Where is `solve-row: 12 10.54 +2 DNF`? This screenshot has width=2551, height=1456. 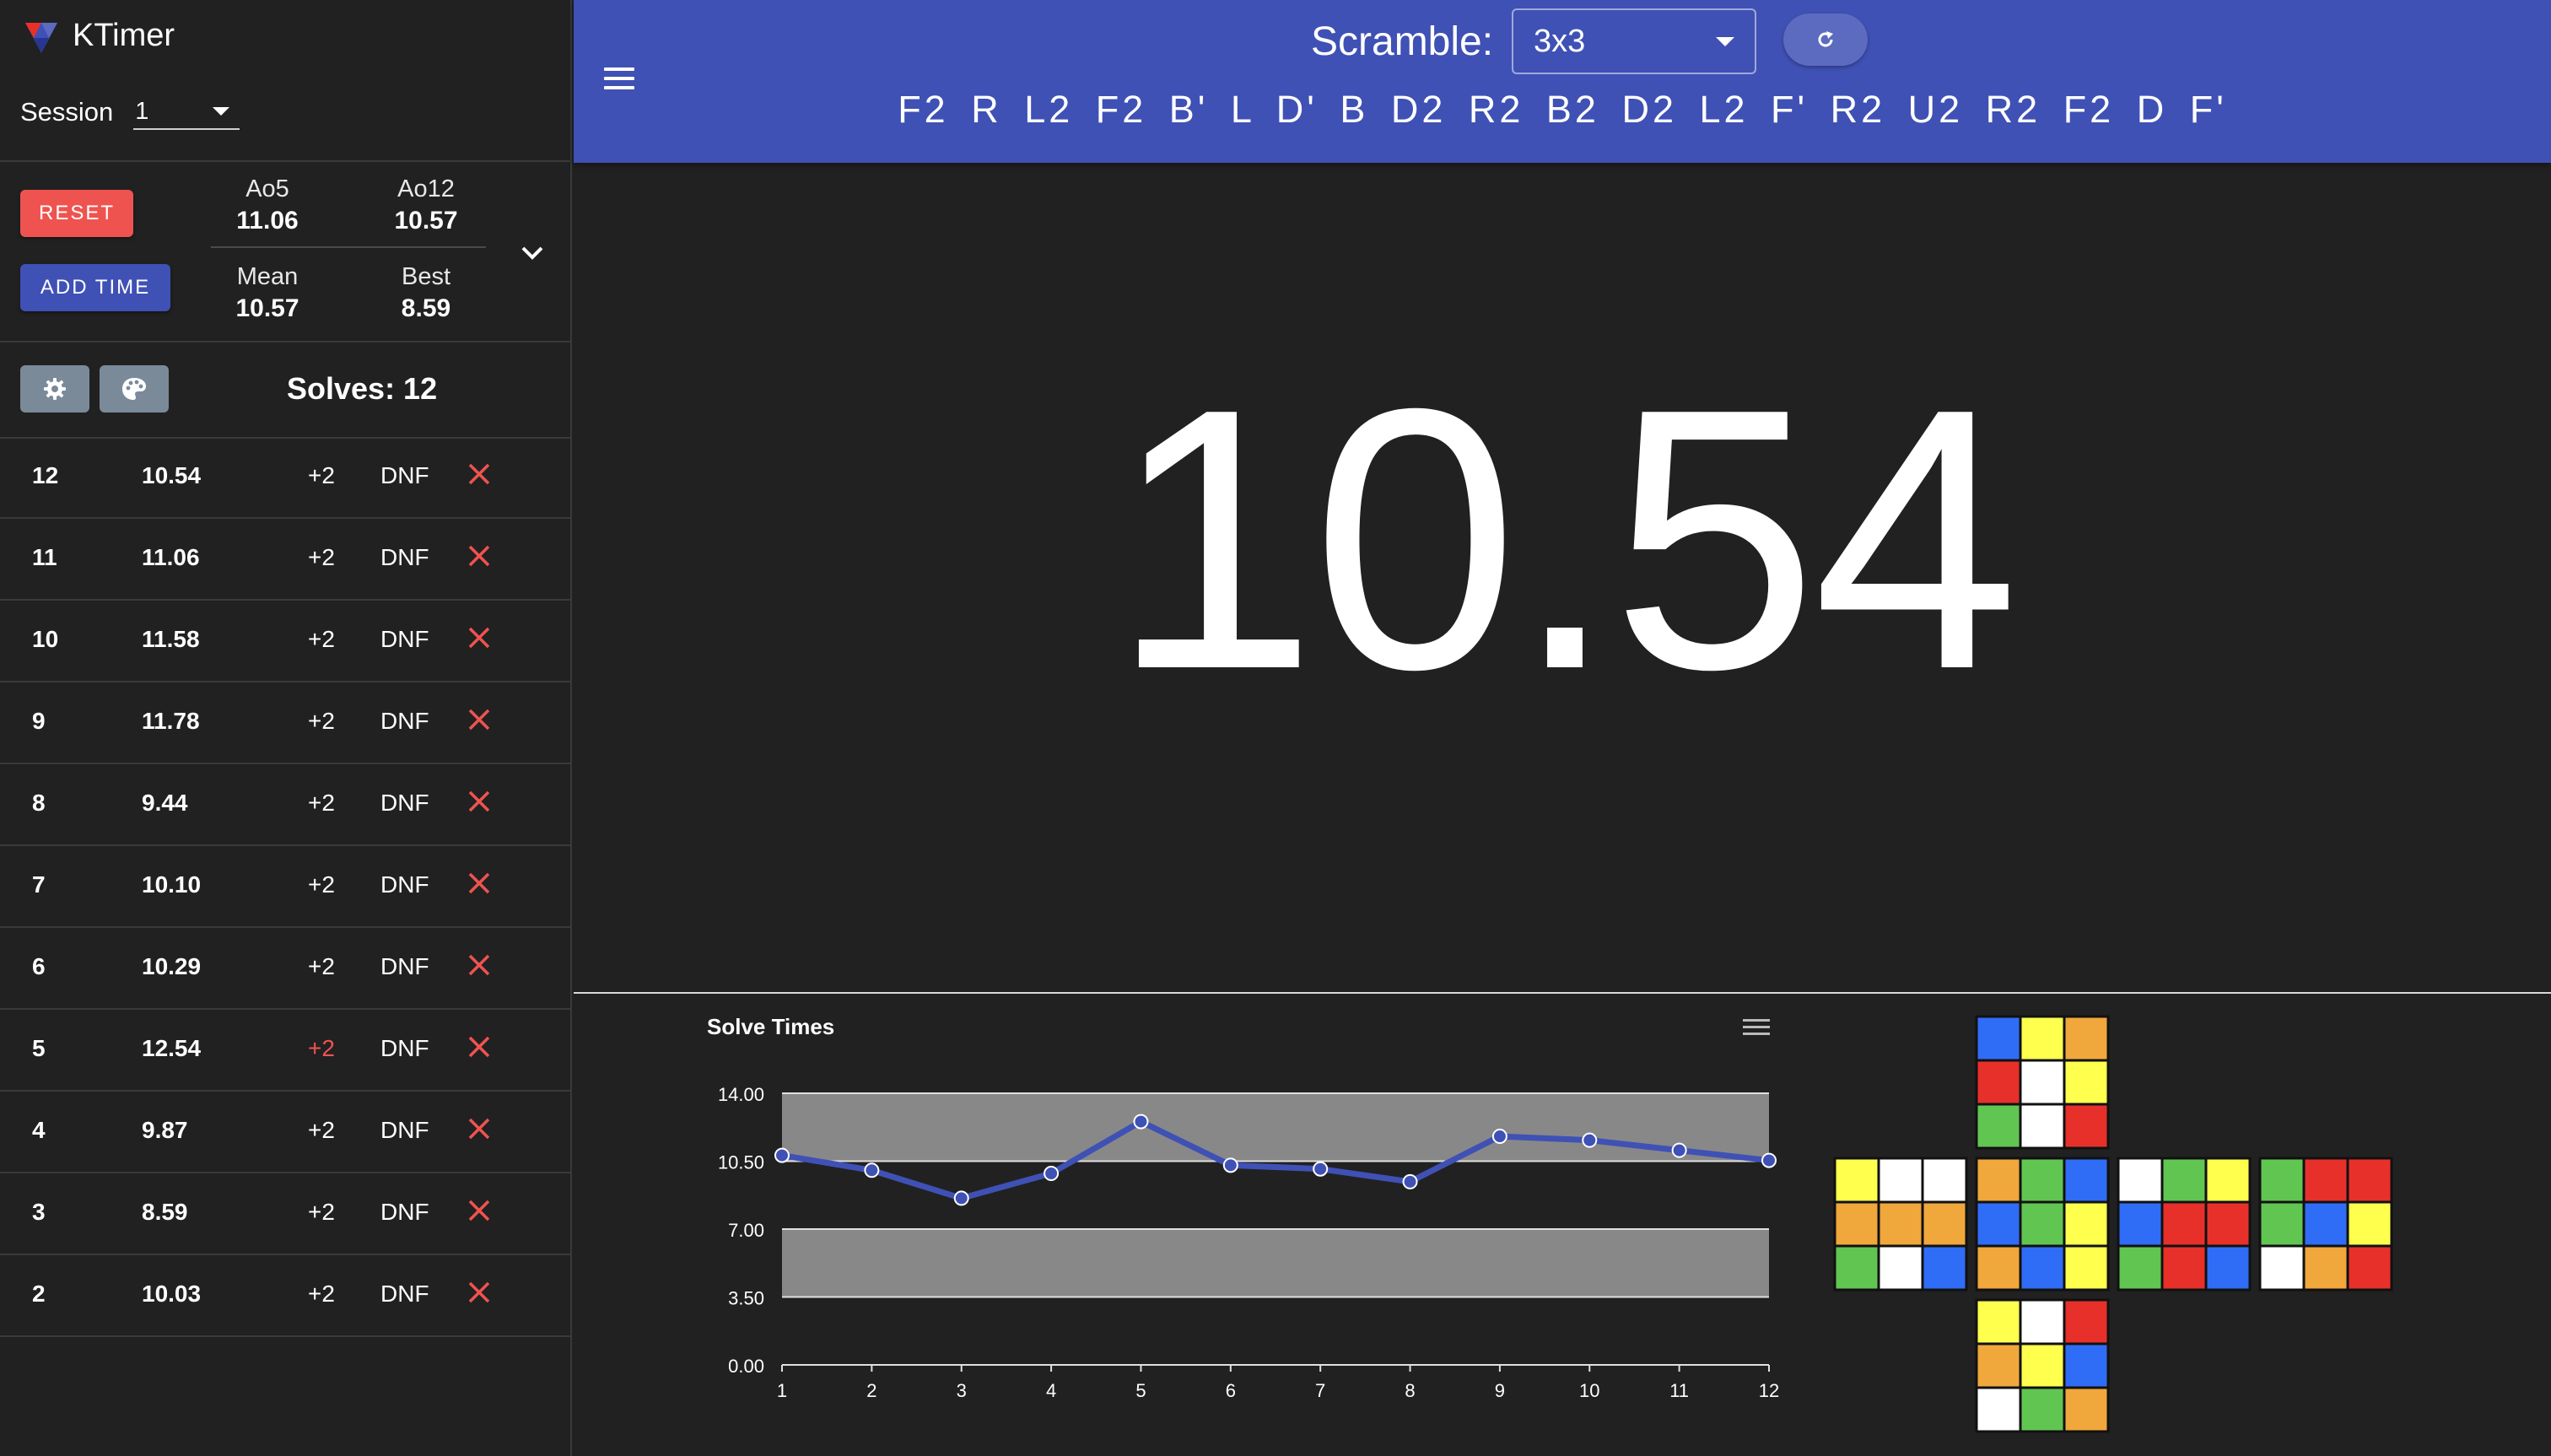
solve-row: 12 10.54 +2 DNF is located at coordinates (285, 478).